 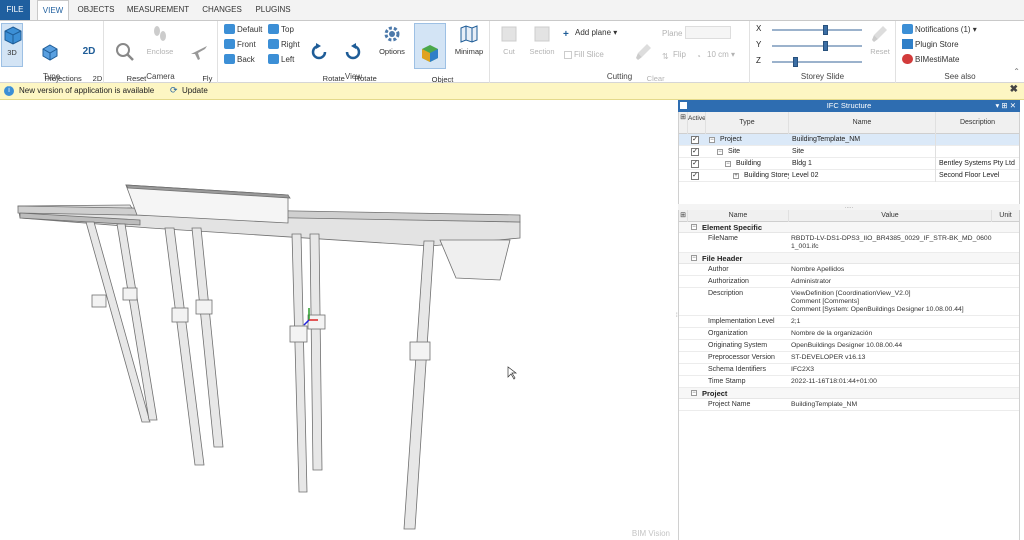 What do you see at coordinates (96, 10) in the screenshot?
I see `tab-objects: OBJECTS` at bounding box center [96, 10].